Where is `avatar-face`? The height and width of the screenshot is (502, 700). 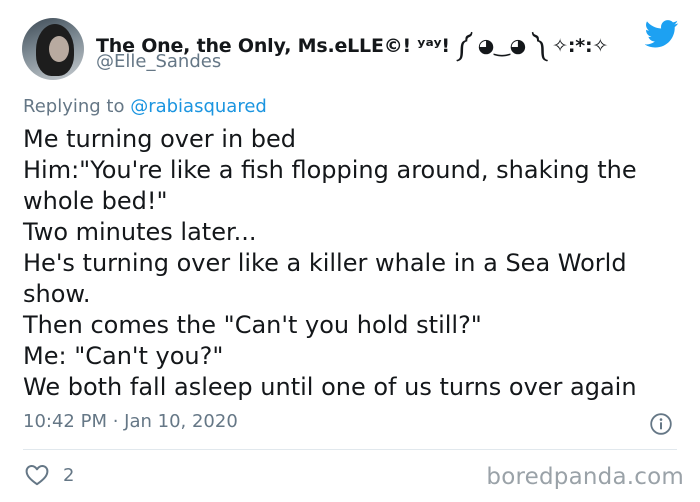 avatar-face is located at coordinates (59, 49).